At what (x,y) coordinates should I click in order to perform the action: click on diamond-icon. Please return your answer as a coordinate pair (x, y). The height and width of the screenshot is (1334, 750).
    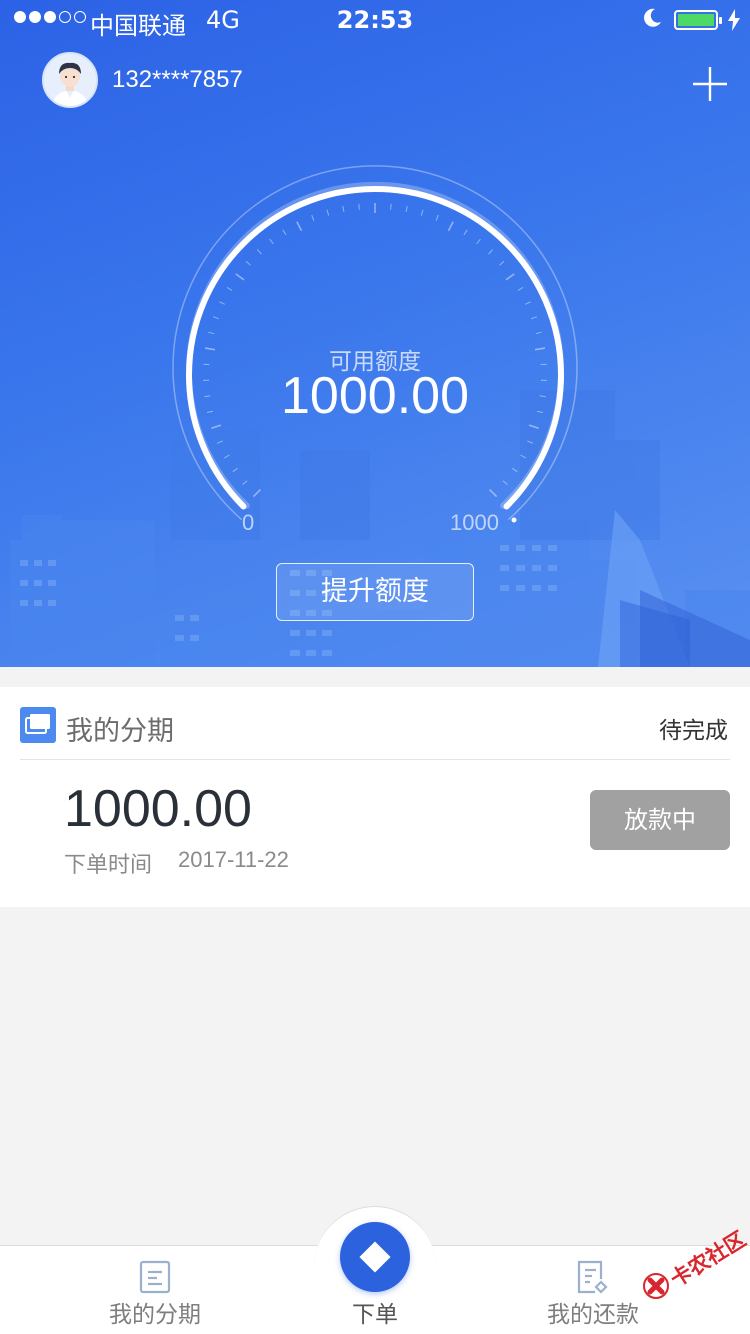
    Looking at the image, I should click on (375, 1257).